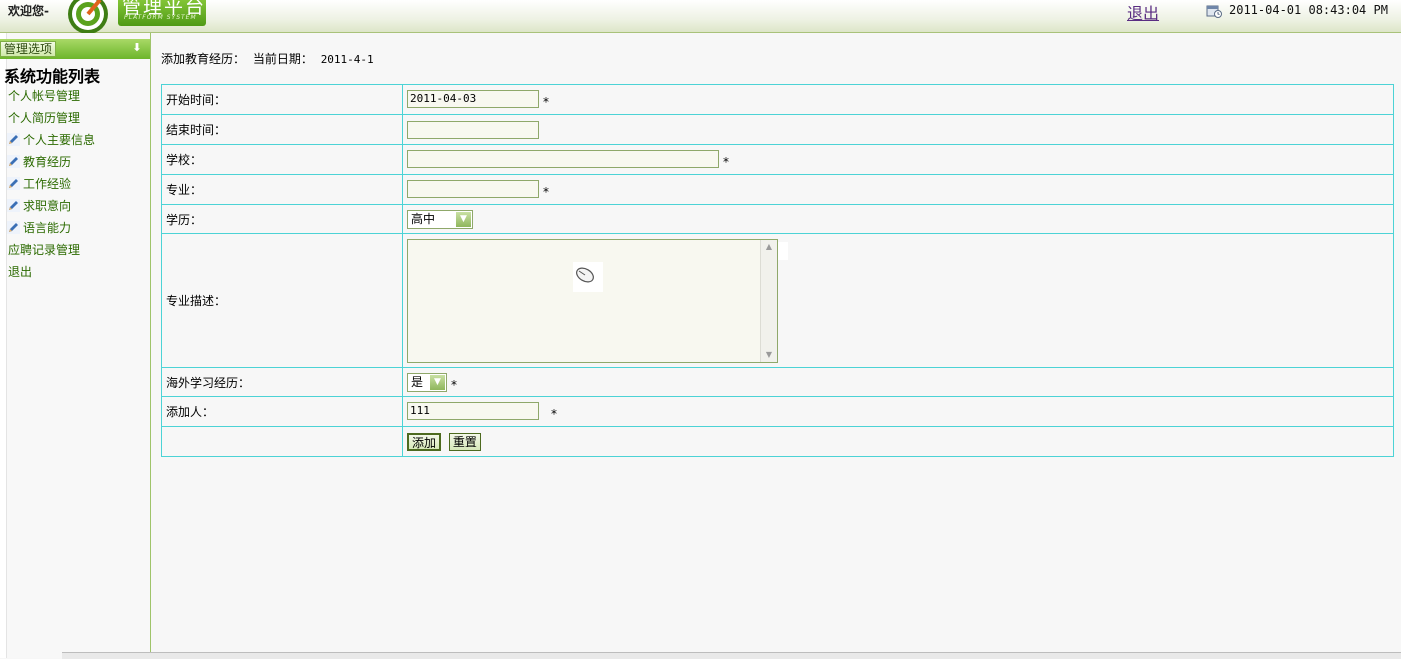 The height and width of the screenshot is (659, 1401). What do you see at coordinates (162, 13) in the screenshot?
I see `brand-logo: 管理平台 PLATFORM SYSTEM` at bounding box center [162, 13].